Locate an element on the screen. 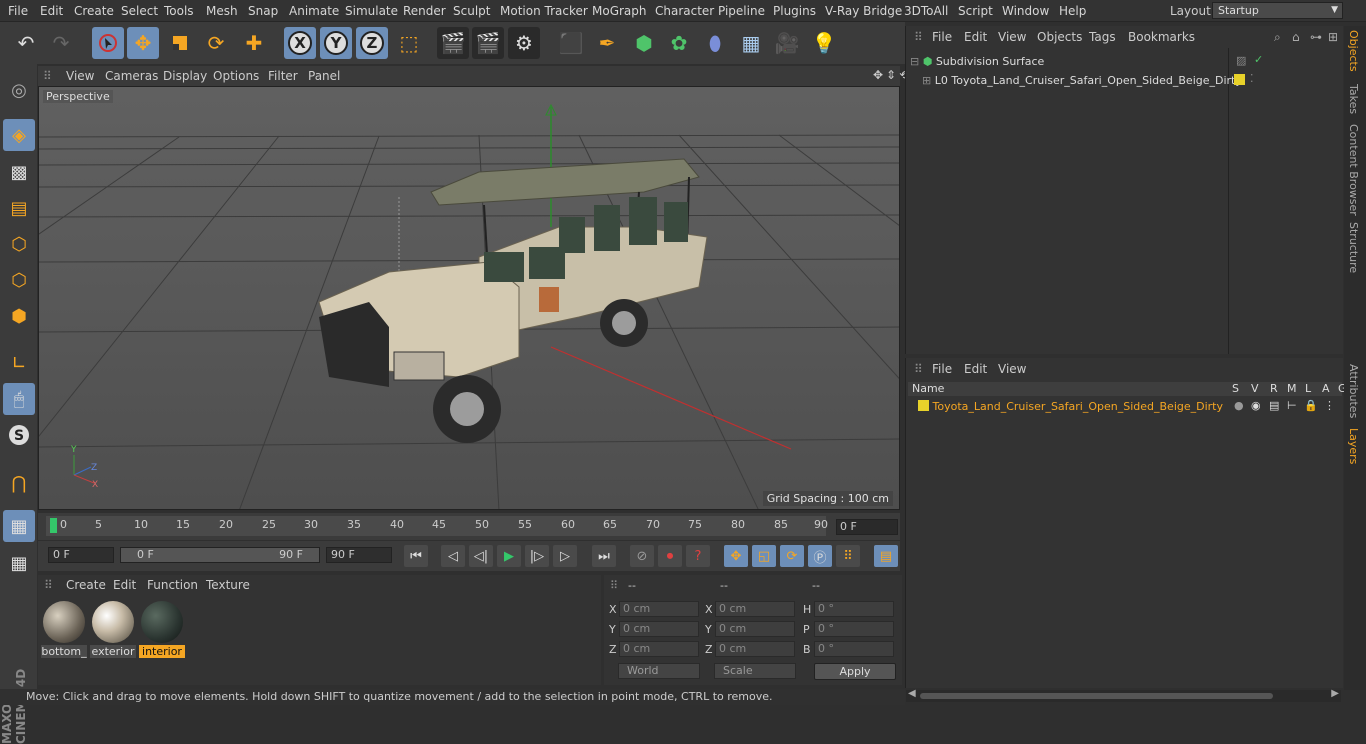  column-locked: L is located at coordinates (1308, 388).